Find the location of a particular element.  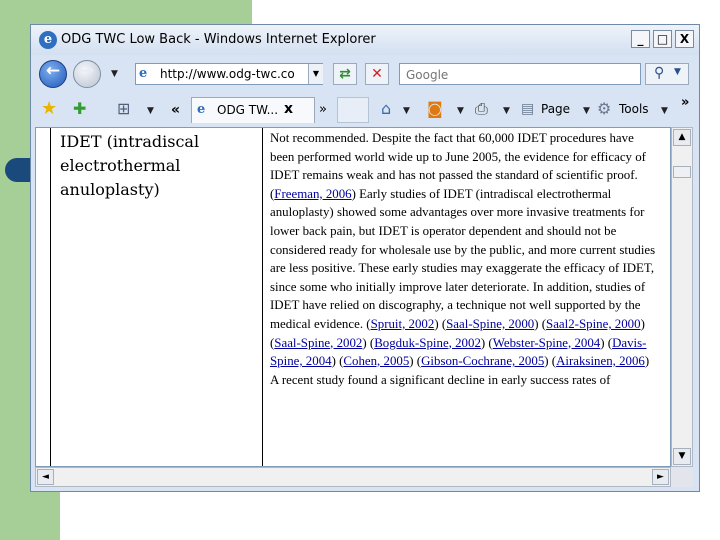

tab-ie-icon: e is located at coordinates (201, 109).